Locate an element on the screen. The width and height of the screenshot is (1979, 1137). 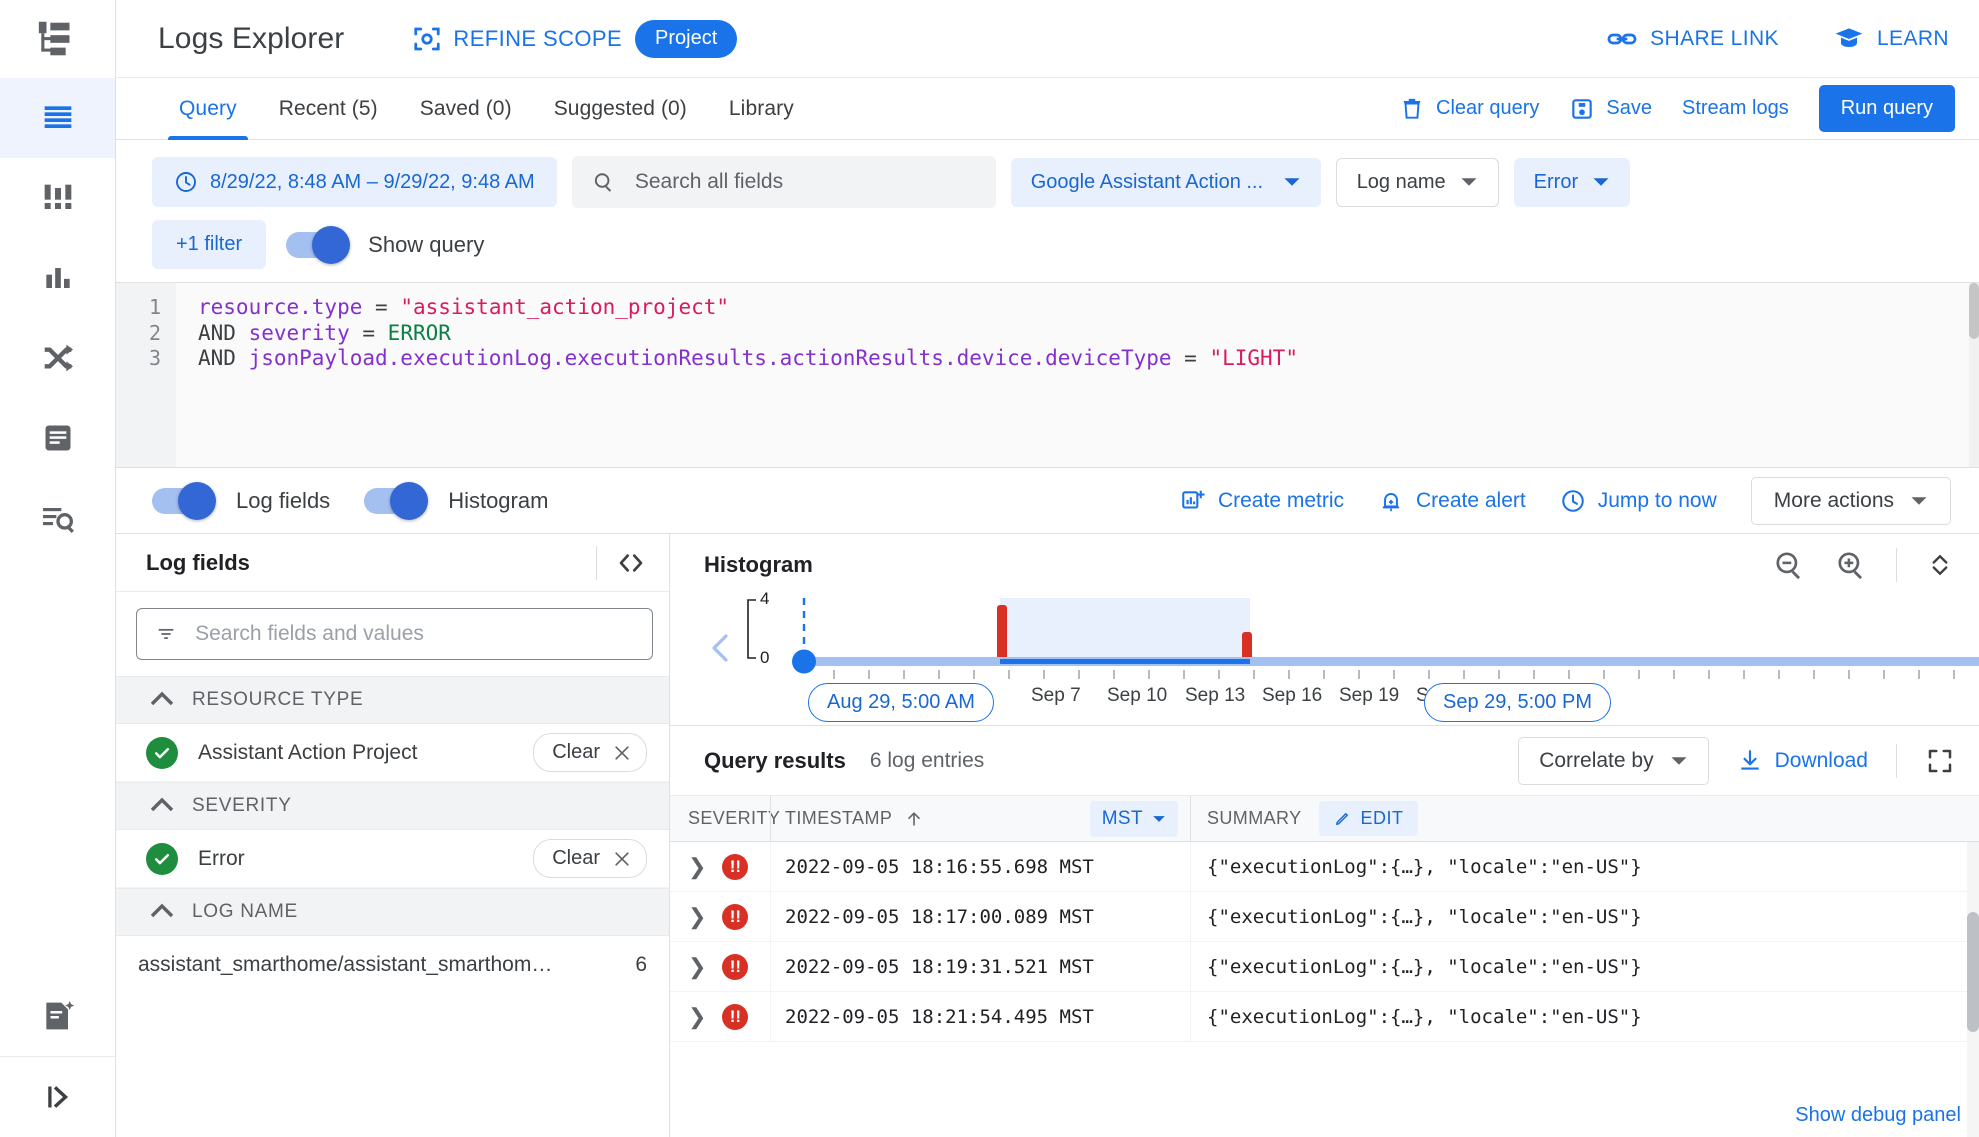
fields-search-box is located at coordinates (394, 634).